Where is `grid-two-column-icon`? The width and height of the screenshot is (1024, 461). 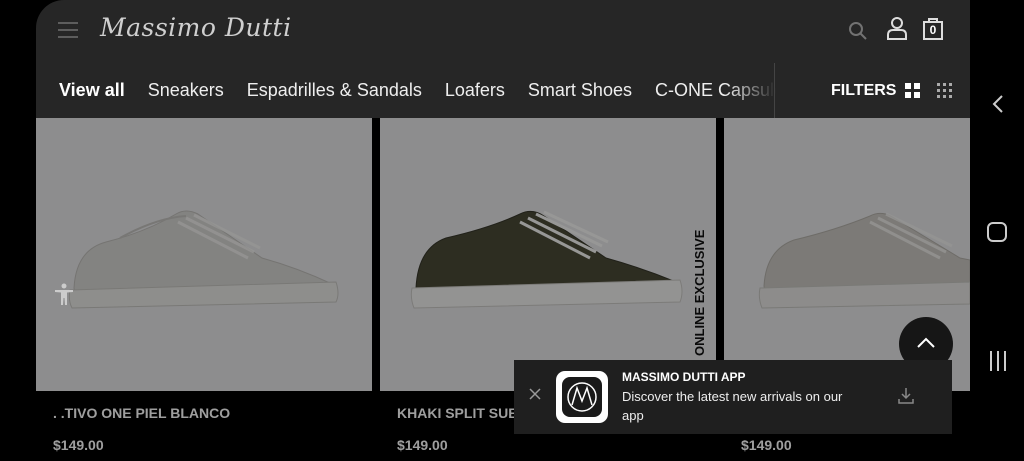 grid-two-column-icon is located at coordinates (912, 90).